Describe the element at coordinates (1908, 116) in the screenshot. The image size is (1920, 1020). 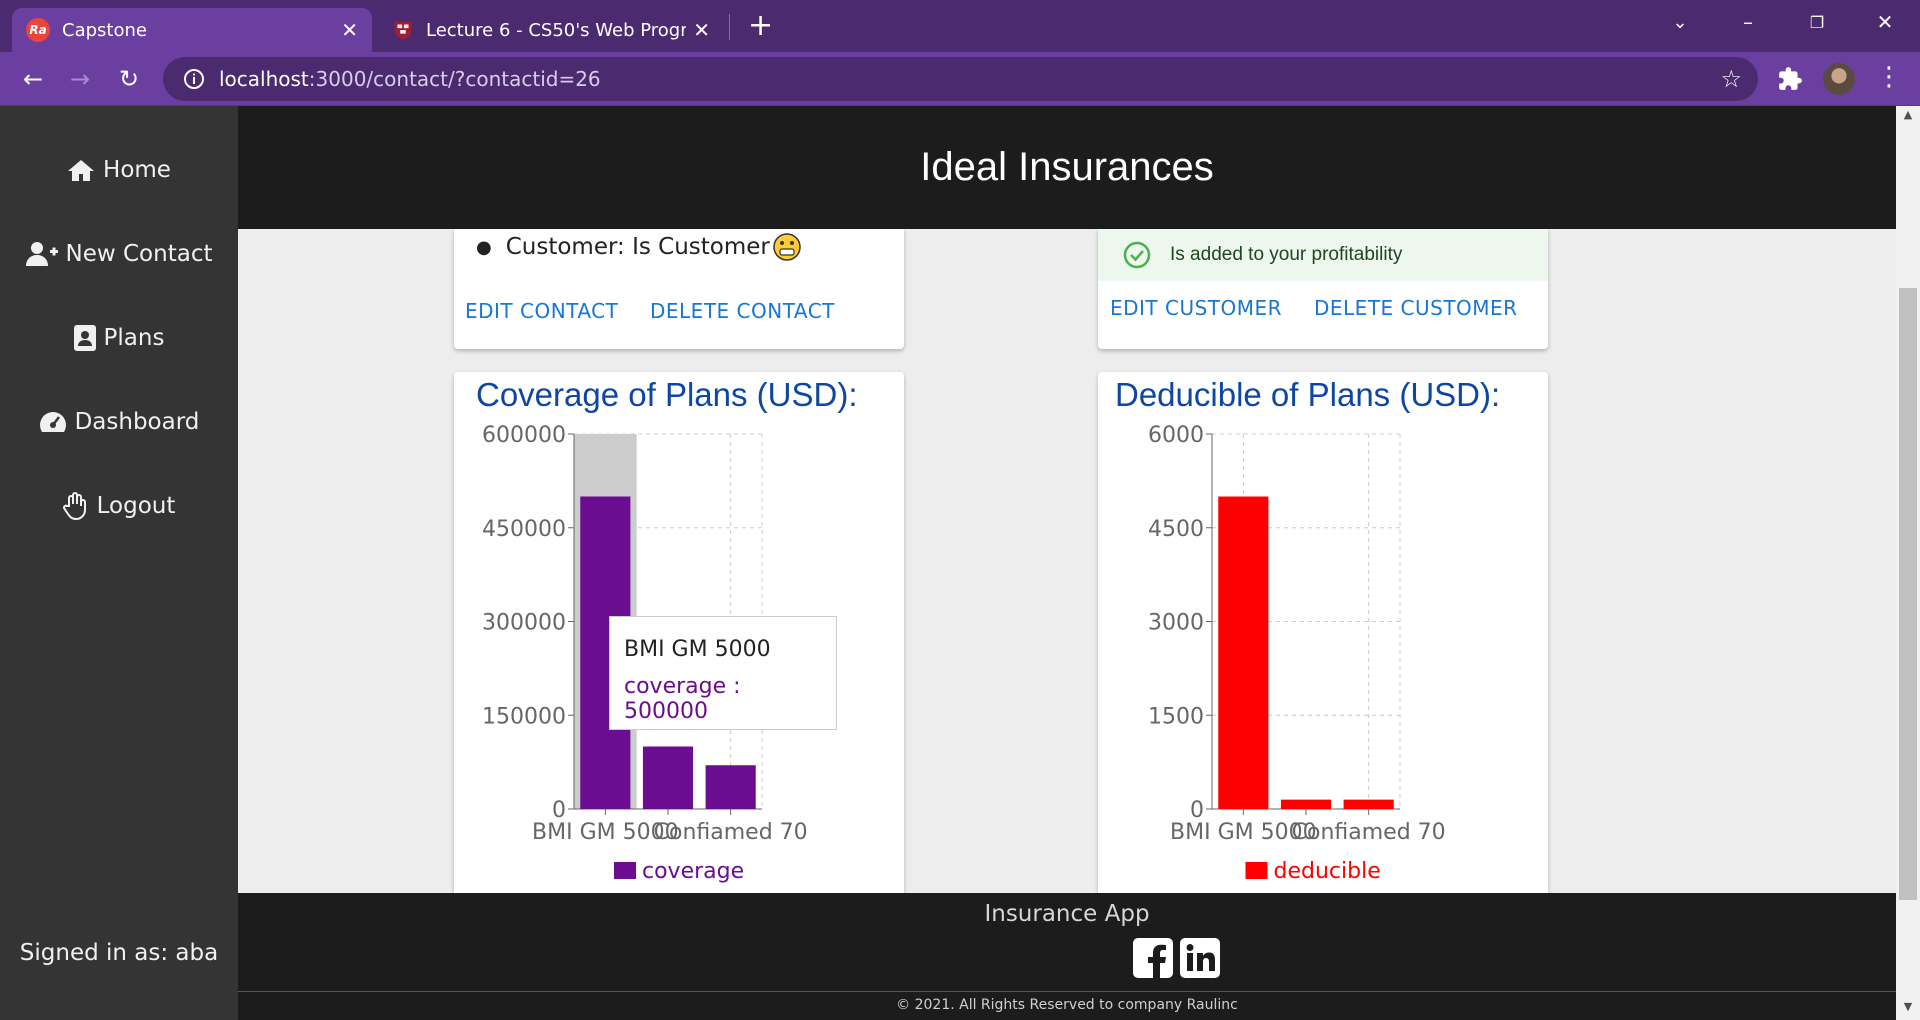
I see `scroll-up-icon: ▲` at that location.